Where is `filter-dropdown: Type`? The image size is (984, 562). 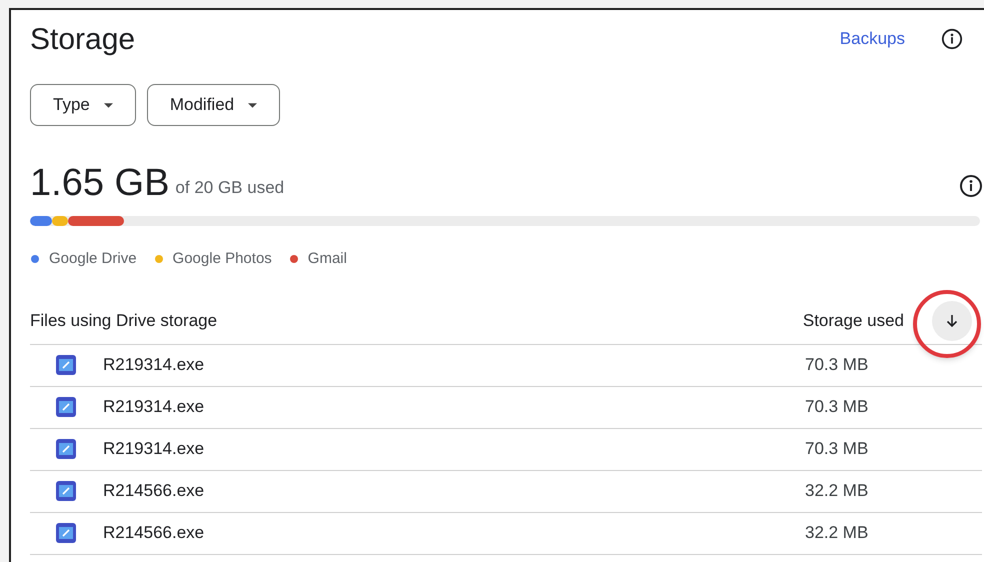
filter-dropdown: Type is located at coordinates (83, 105).